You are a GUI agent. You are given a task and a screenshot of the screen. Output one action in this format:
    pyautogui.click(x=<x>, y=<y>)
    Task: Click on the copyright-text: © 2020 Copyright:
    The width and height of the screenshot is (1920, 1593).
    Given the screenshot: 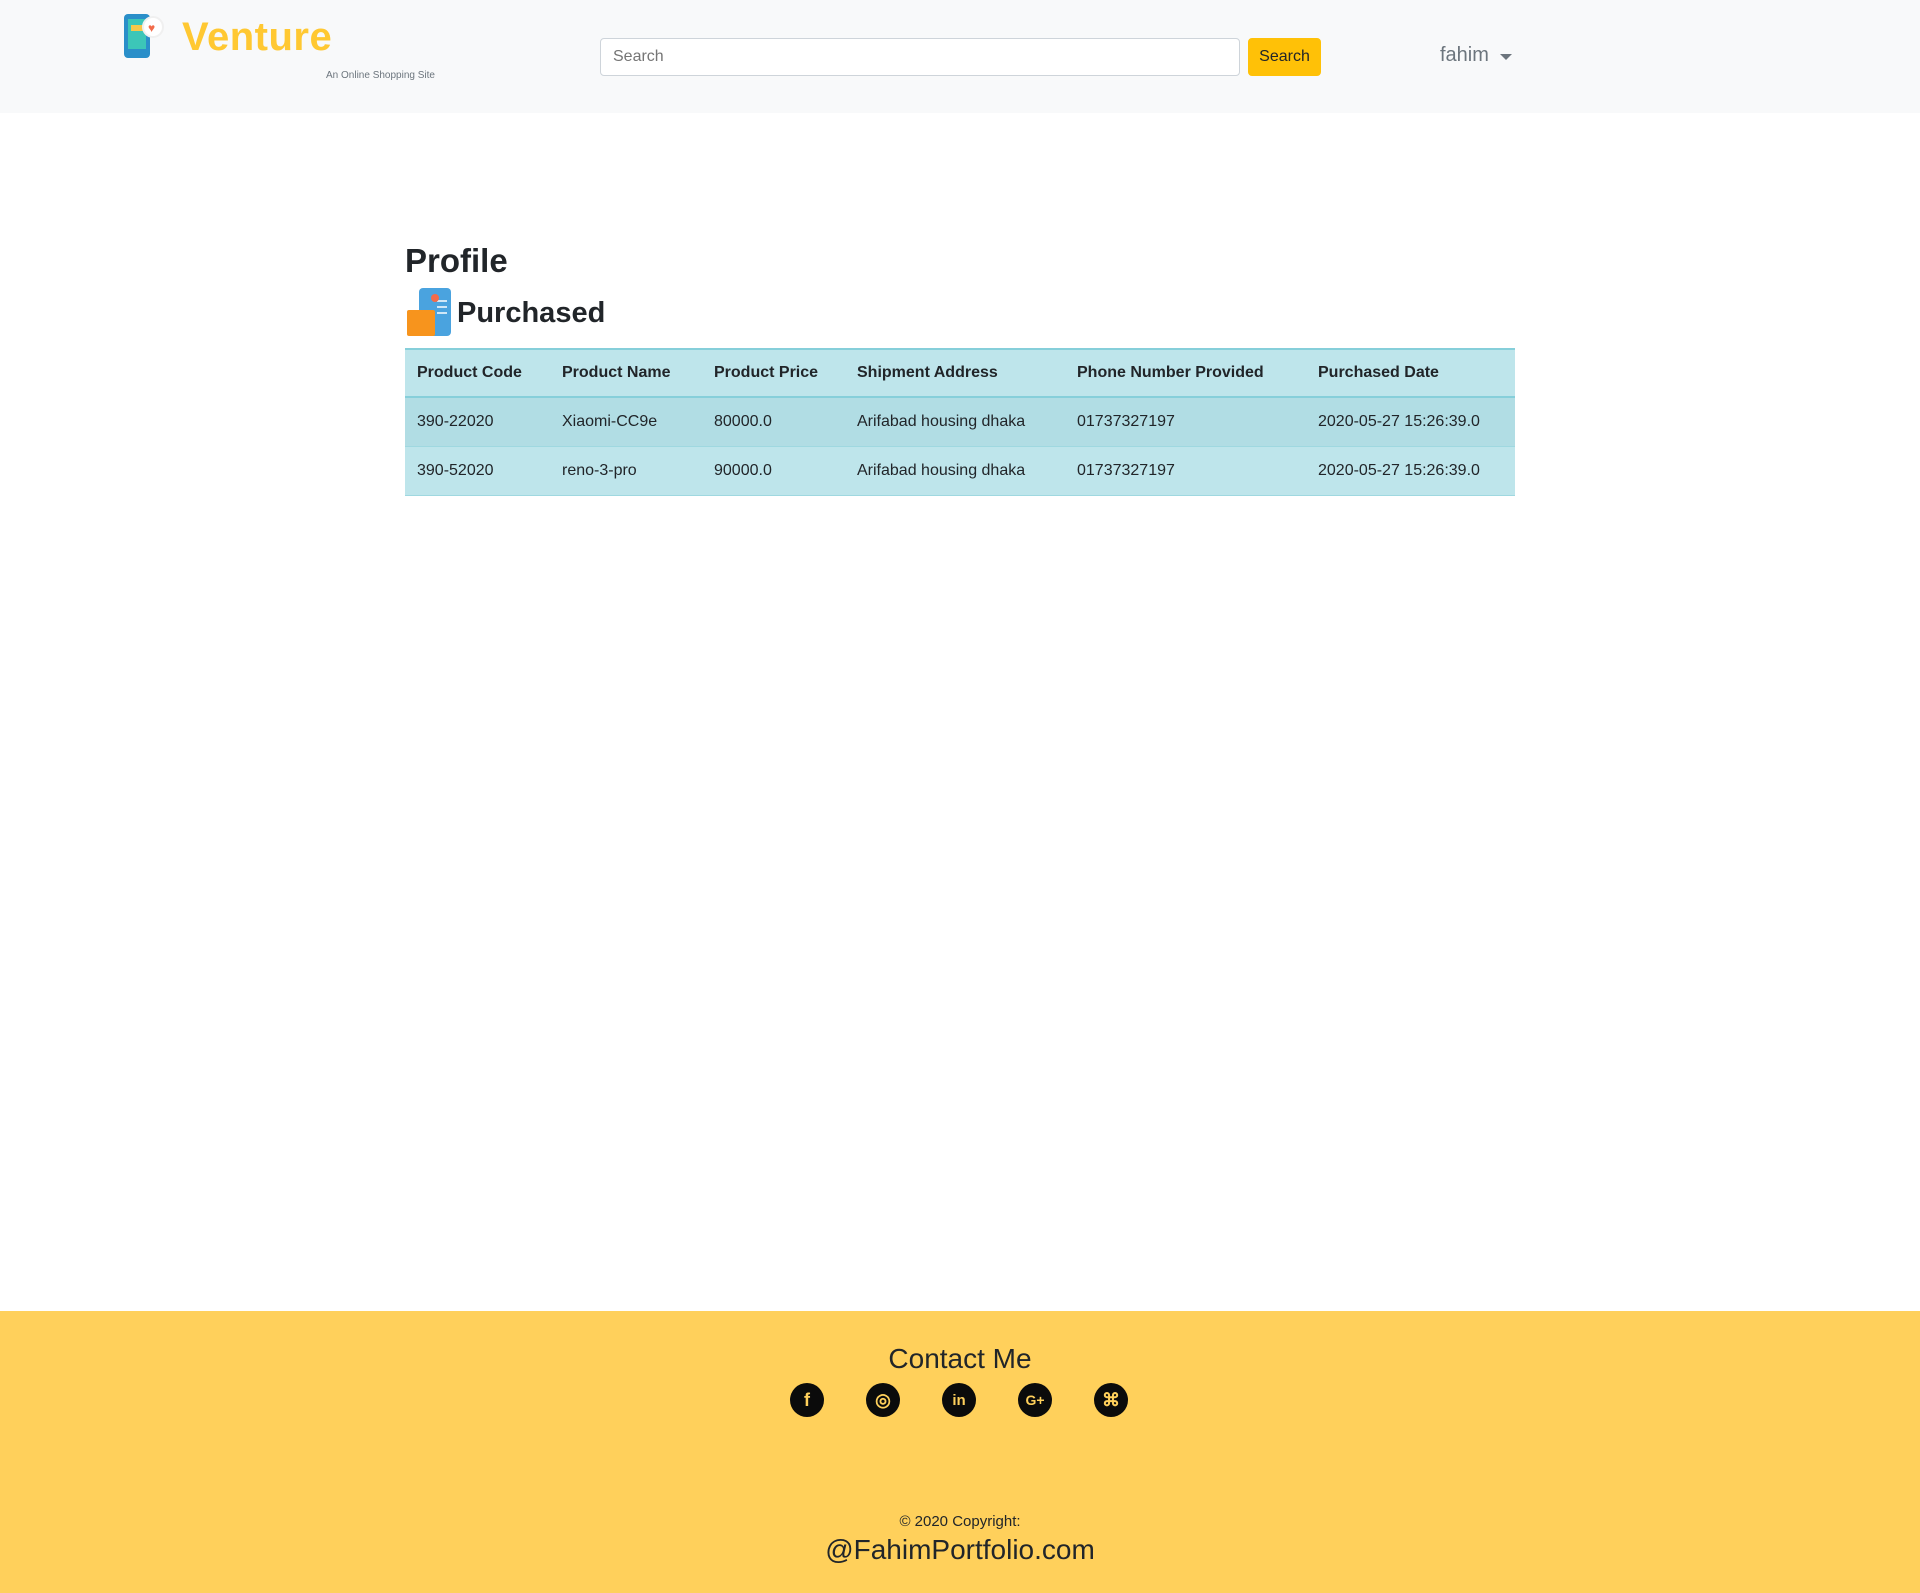 What is the action you would take?
    pyautogui.click(x=960, y=1521)
    